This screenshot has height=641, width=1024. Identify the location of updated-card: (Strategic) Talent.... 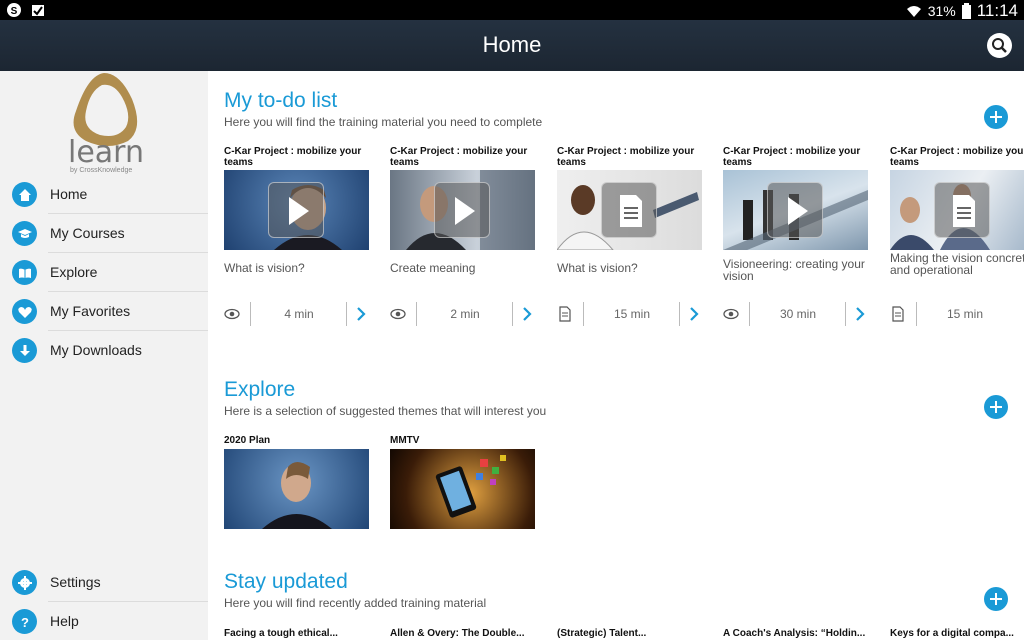
(629, 634).